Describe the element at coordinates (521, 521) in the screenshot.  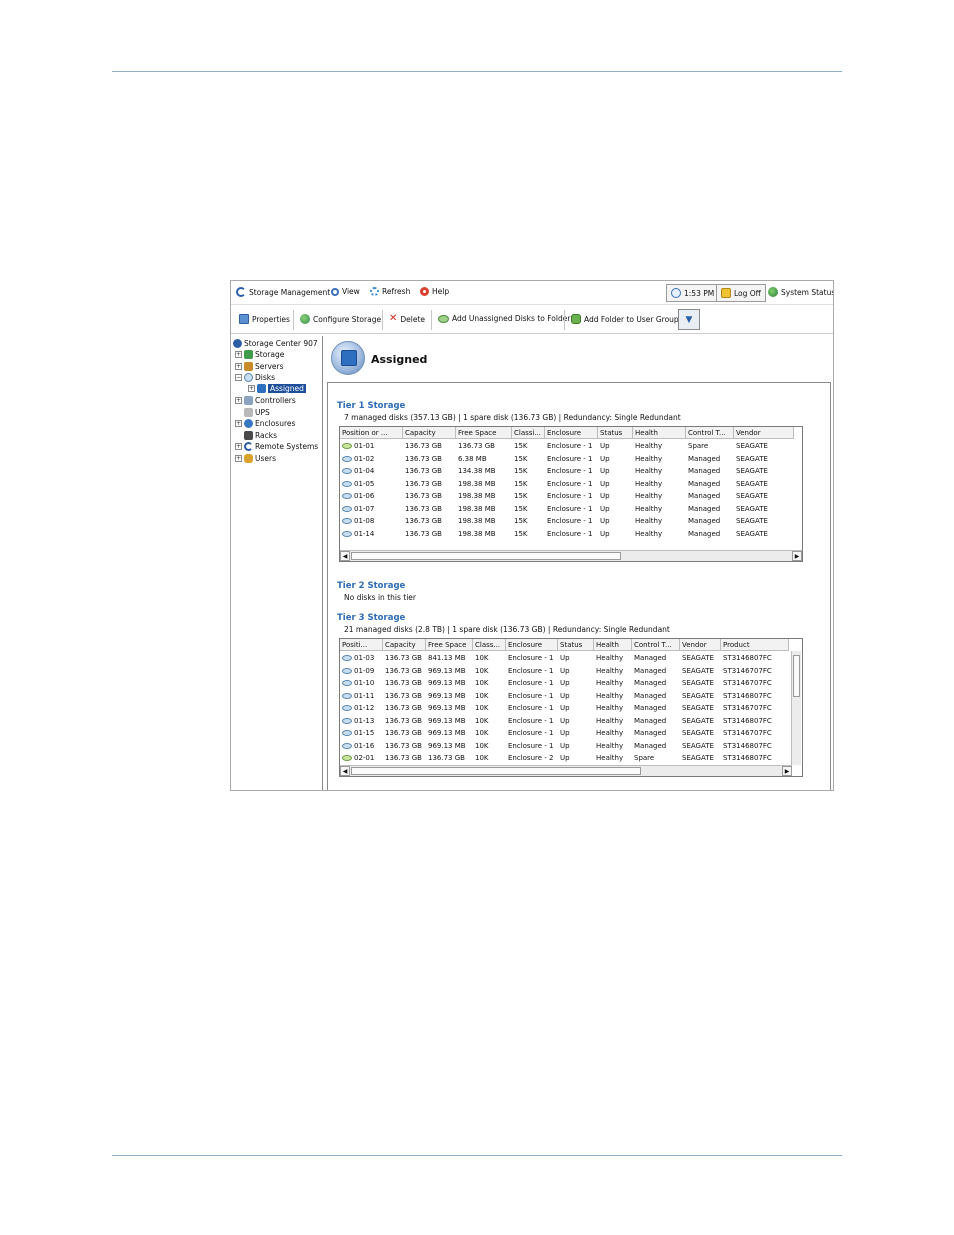
I see `table-cell: 15K` at that location.